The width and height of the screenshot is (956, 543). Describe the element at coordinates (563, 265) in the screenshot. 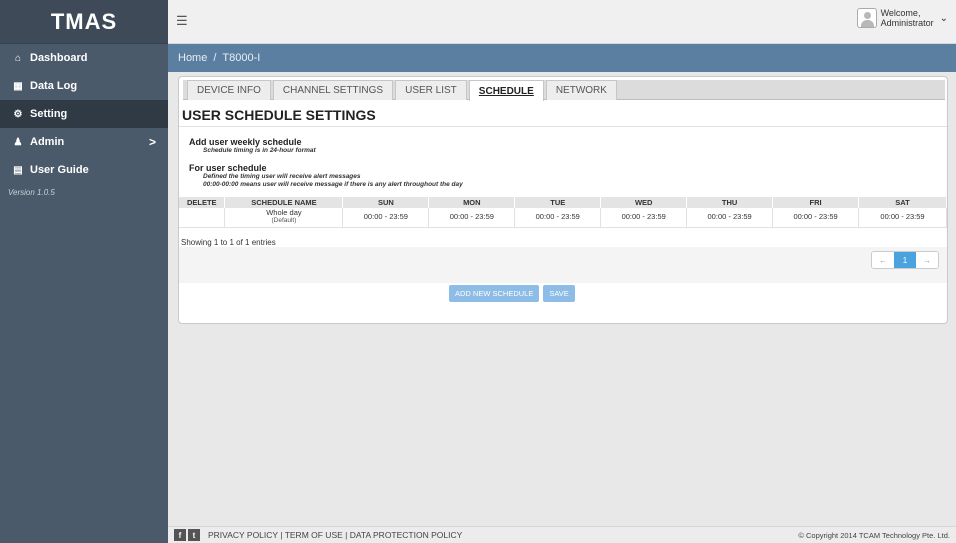

I see `pager-background` at that location.